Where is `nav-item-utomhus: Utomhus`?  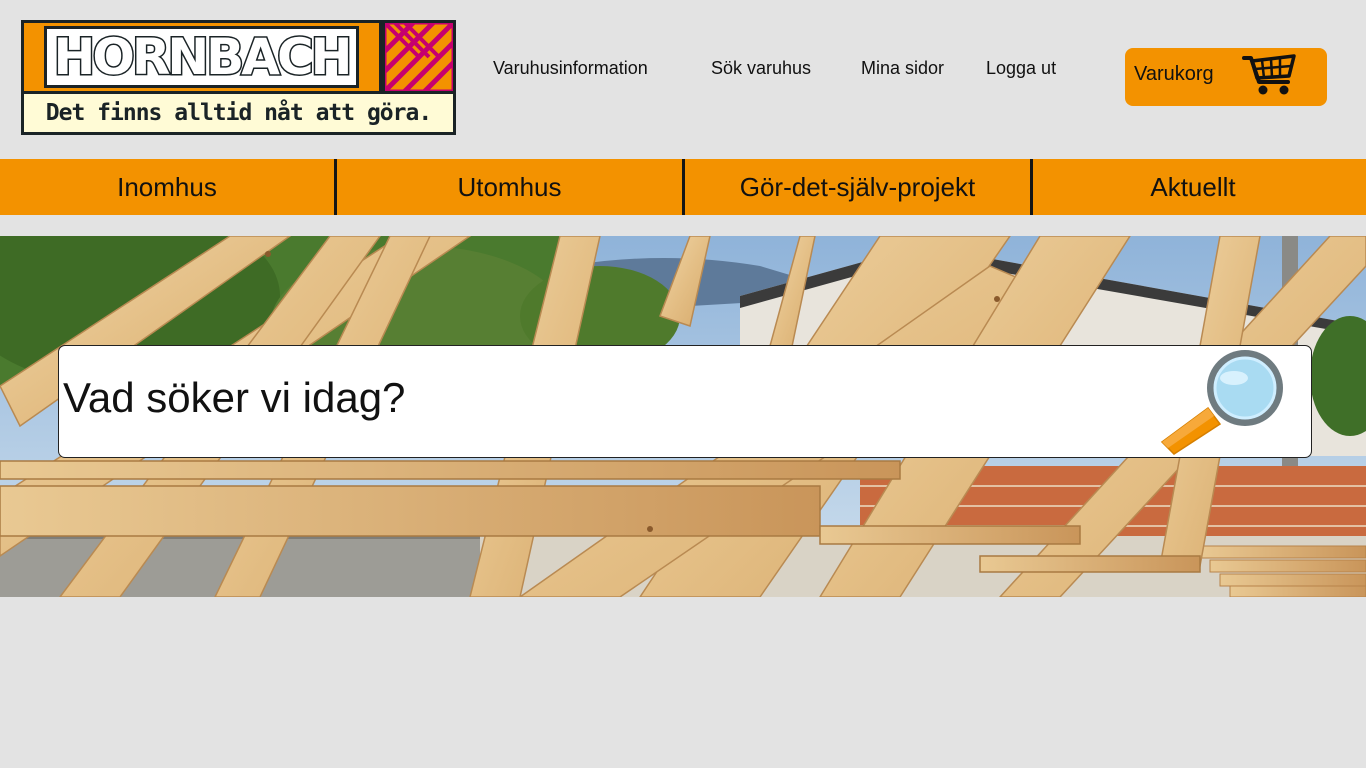 nav-item-utomhus: Utomhus is located at coordinates (509, 187).